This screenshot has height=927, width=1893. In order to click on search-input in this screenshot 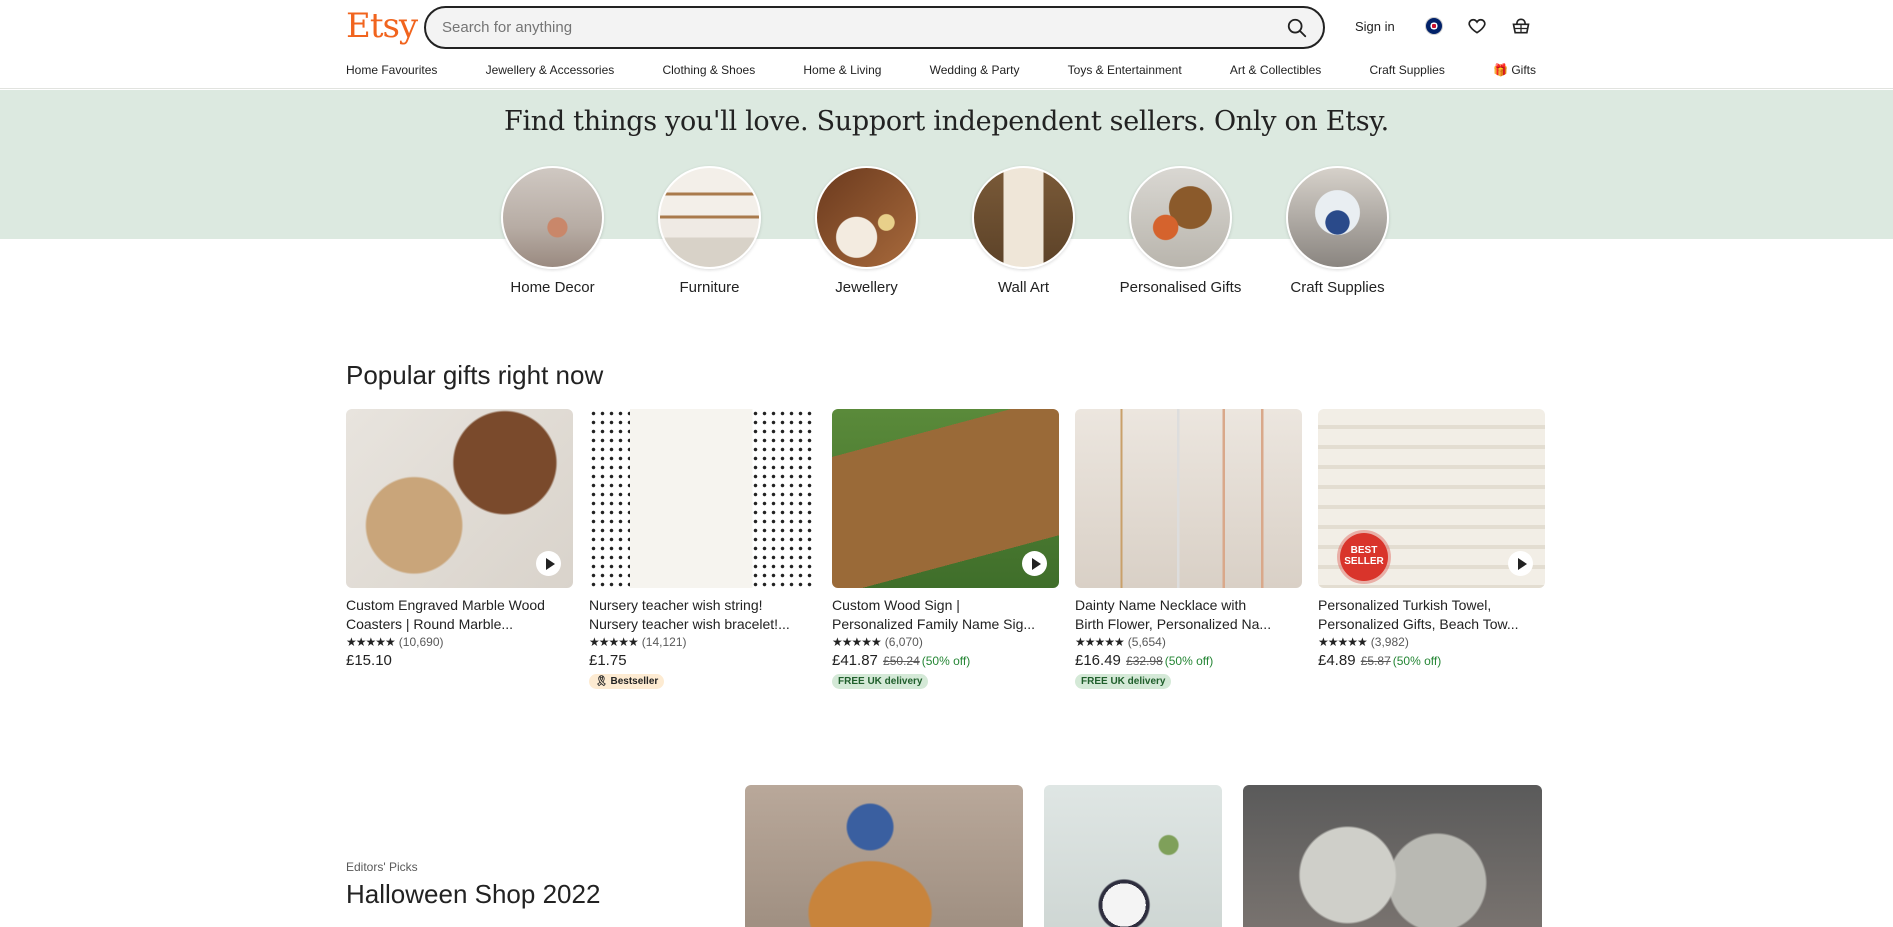, I will do `click(852, 27)`.